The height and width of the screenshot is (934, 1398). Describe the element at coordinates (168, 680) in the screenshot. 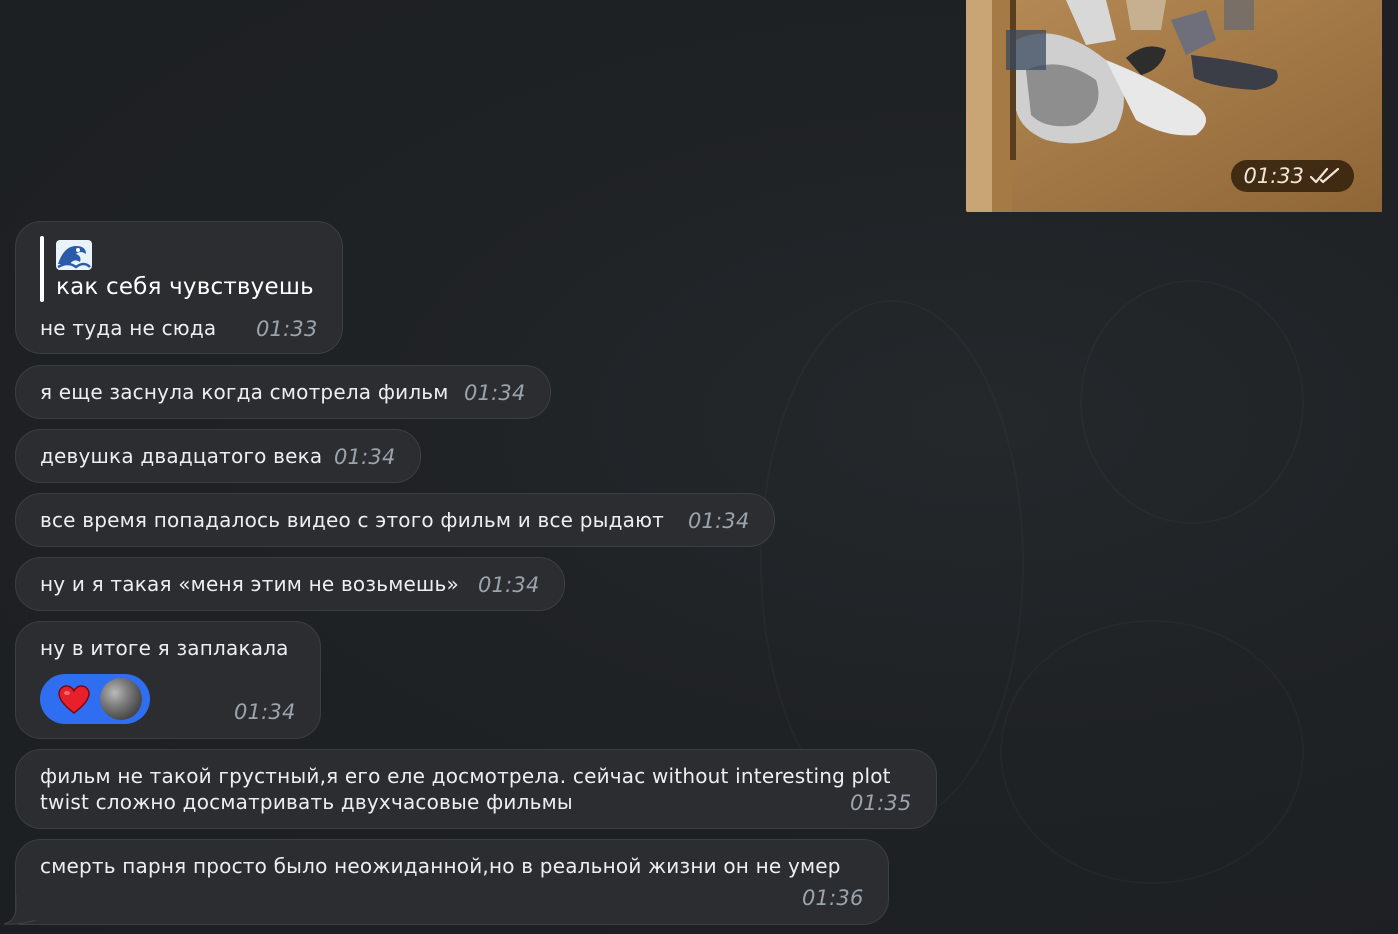

I see `message-bubble: ну в итоге я заплакала 01:34` at that location.